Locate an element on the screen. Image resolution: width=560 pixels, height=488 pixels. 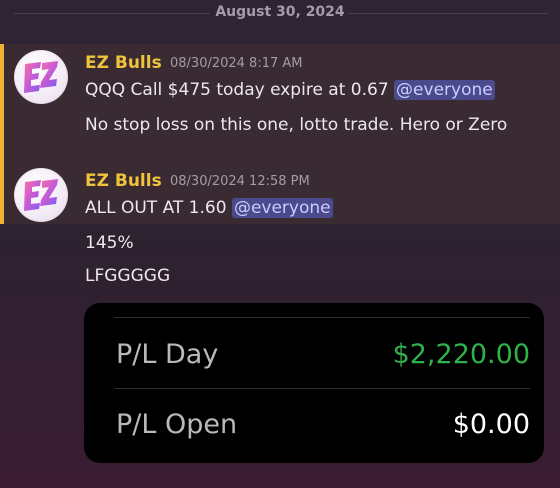
message-line: ALL OUT AT 1.60 @everyone is located at coordinates (209, 208).